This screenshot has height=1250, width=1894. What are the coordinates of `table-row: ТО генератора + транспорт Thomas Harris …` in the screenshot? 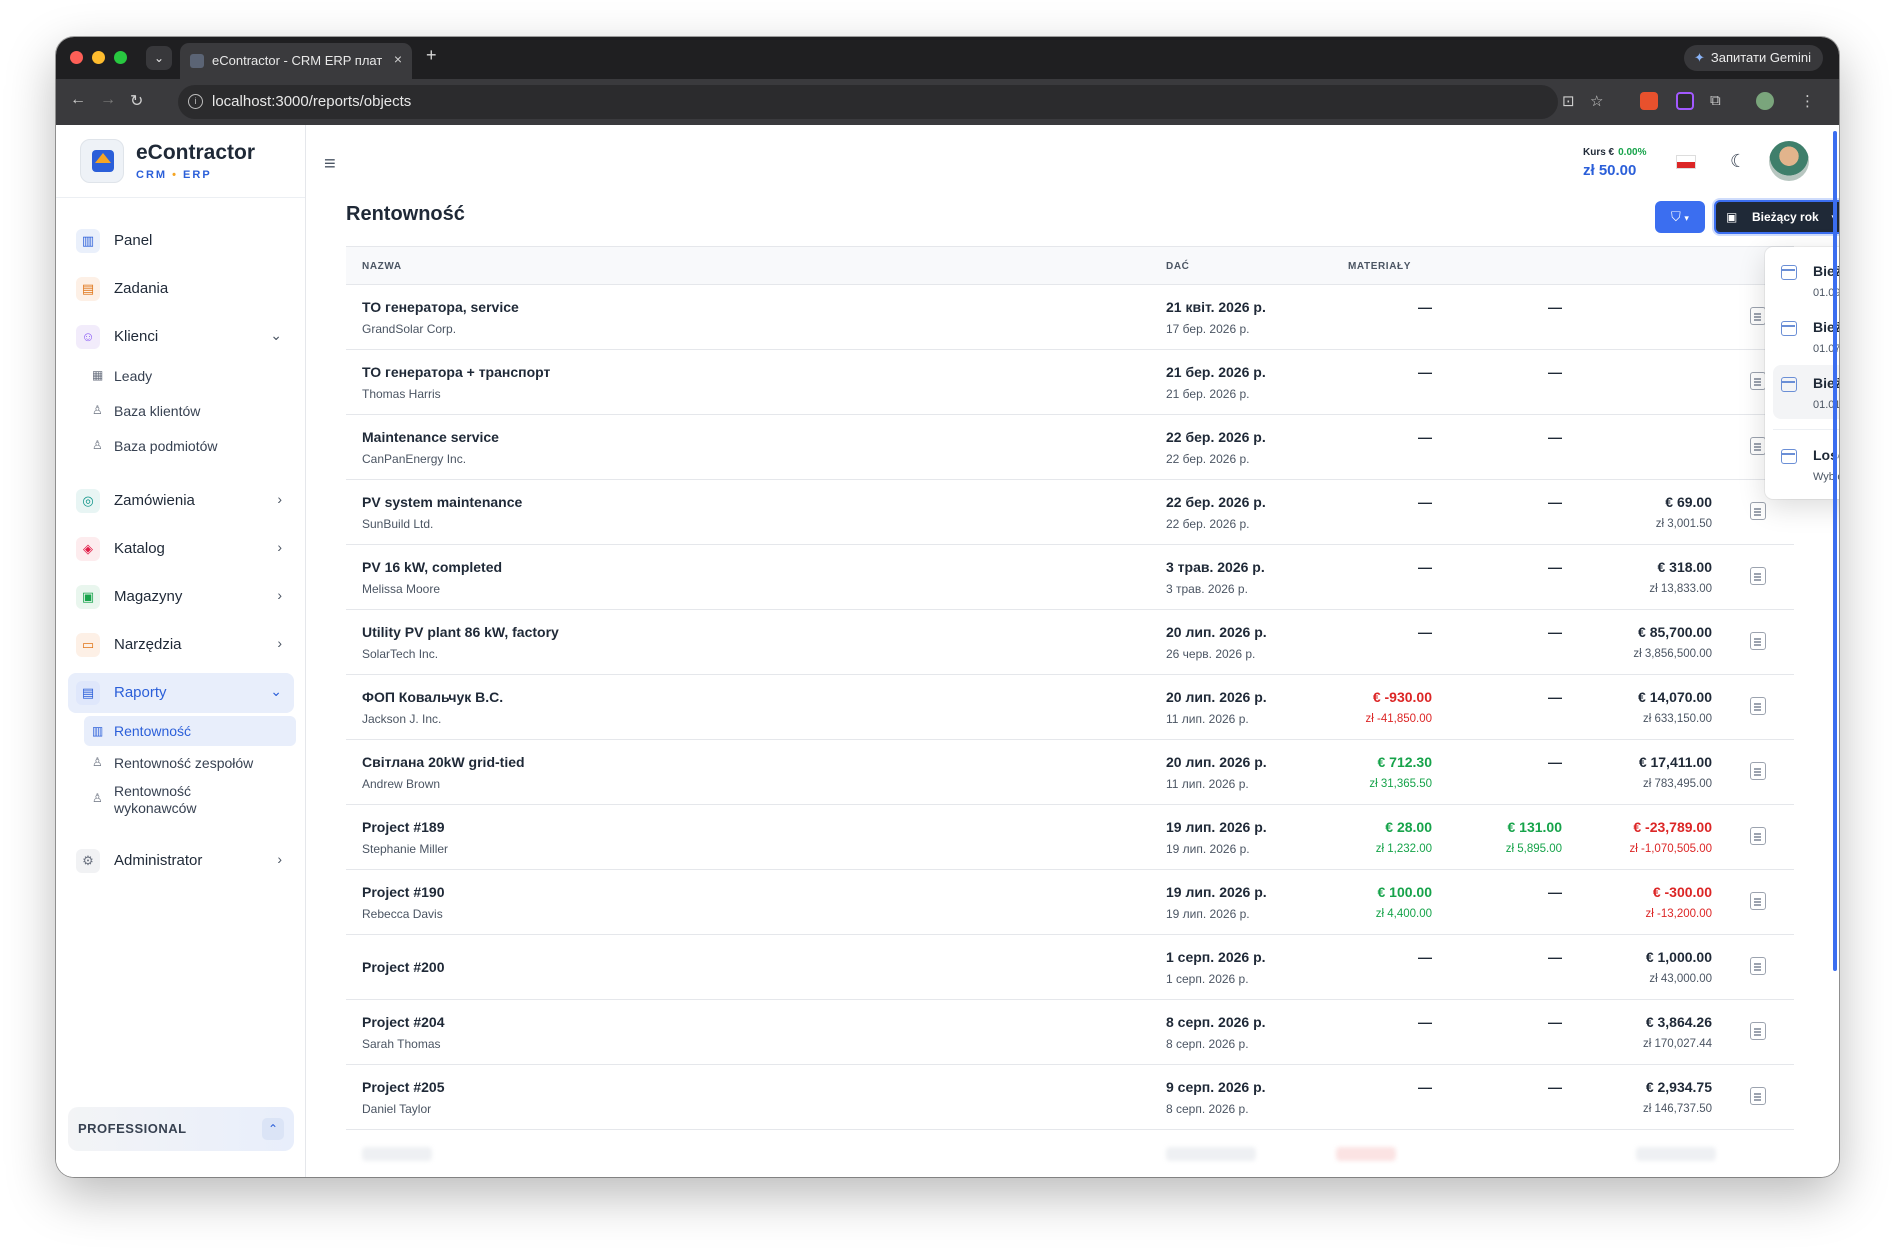 It's located at (1070, 382).